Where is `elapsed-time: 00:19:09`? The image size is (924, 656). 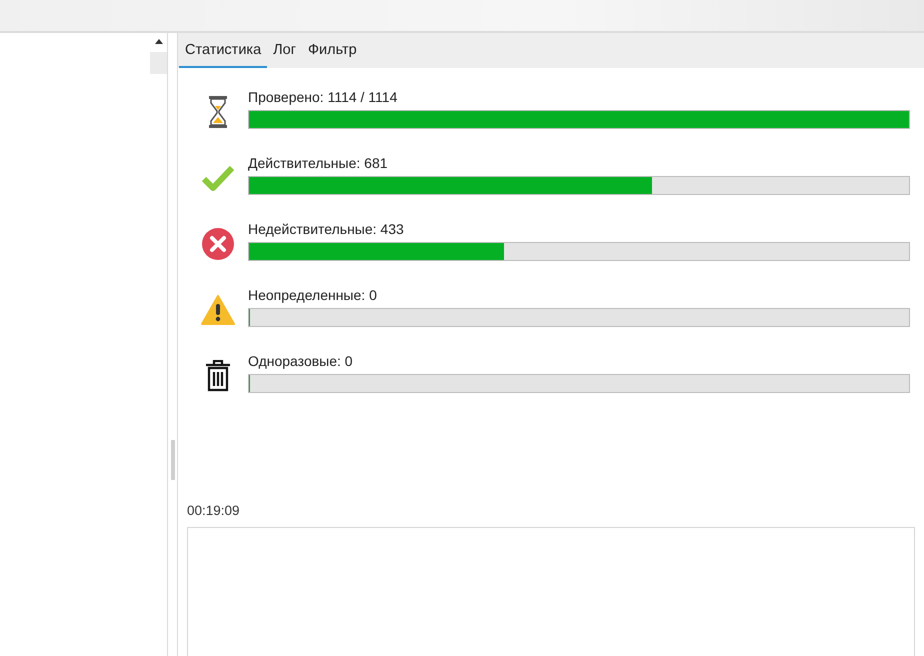 elapsed-time: 00:19:09 is located at coordinates (214, 510).